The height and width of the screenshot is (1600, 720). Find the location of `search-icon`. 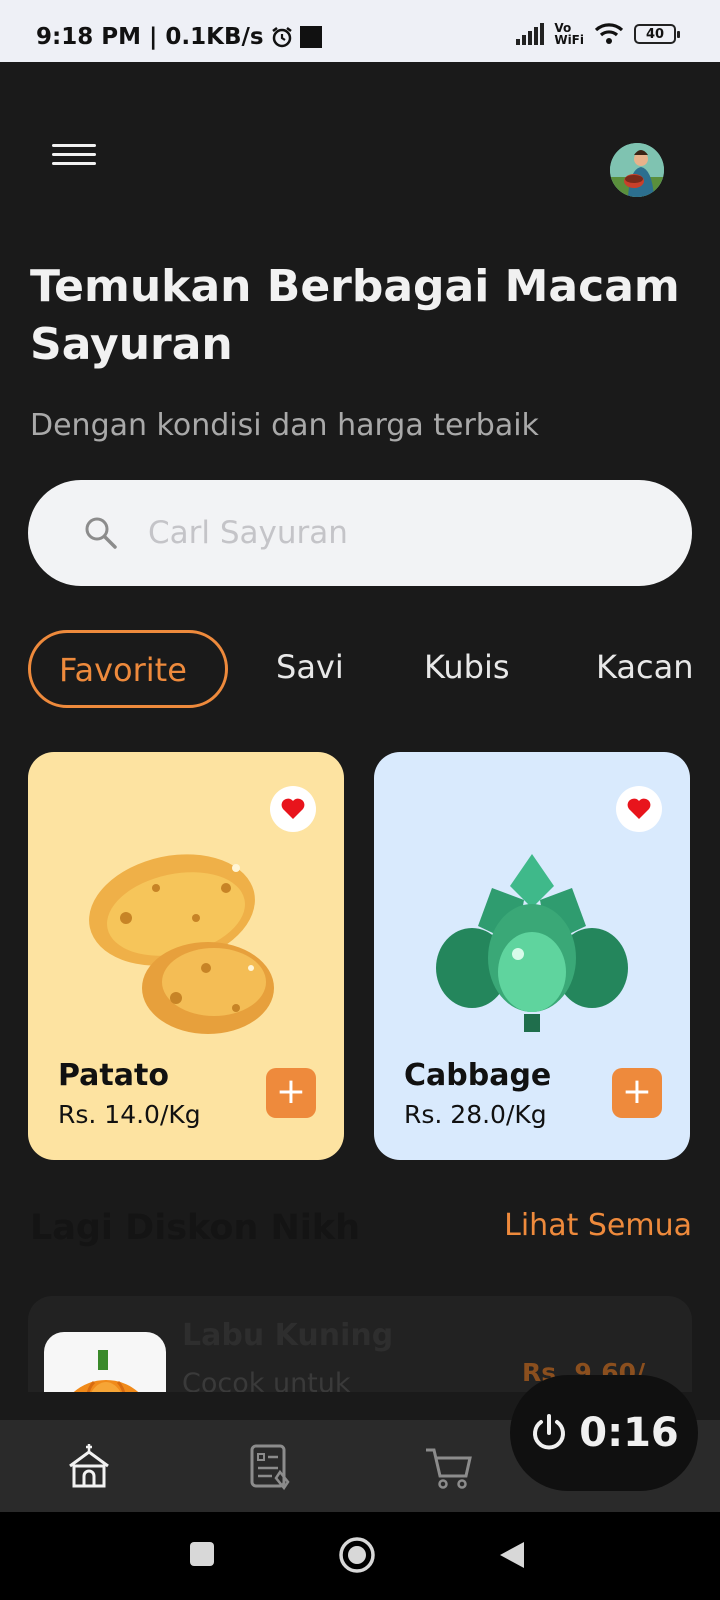

search-icon is located at coordinates (101, 533).